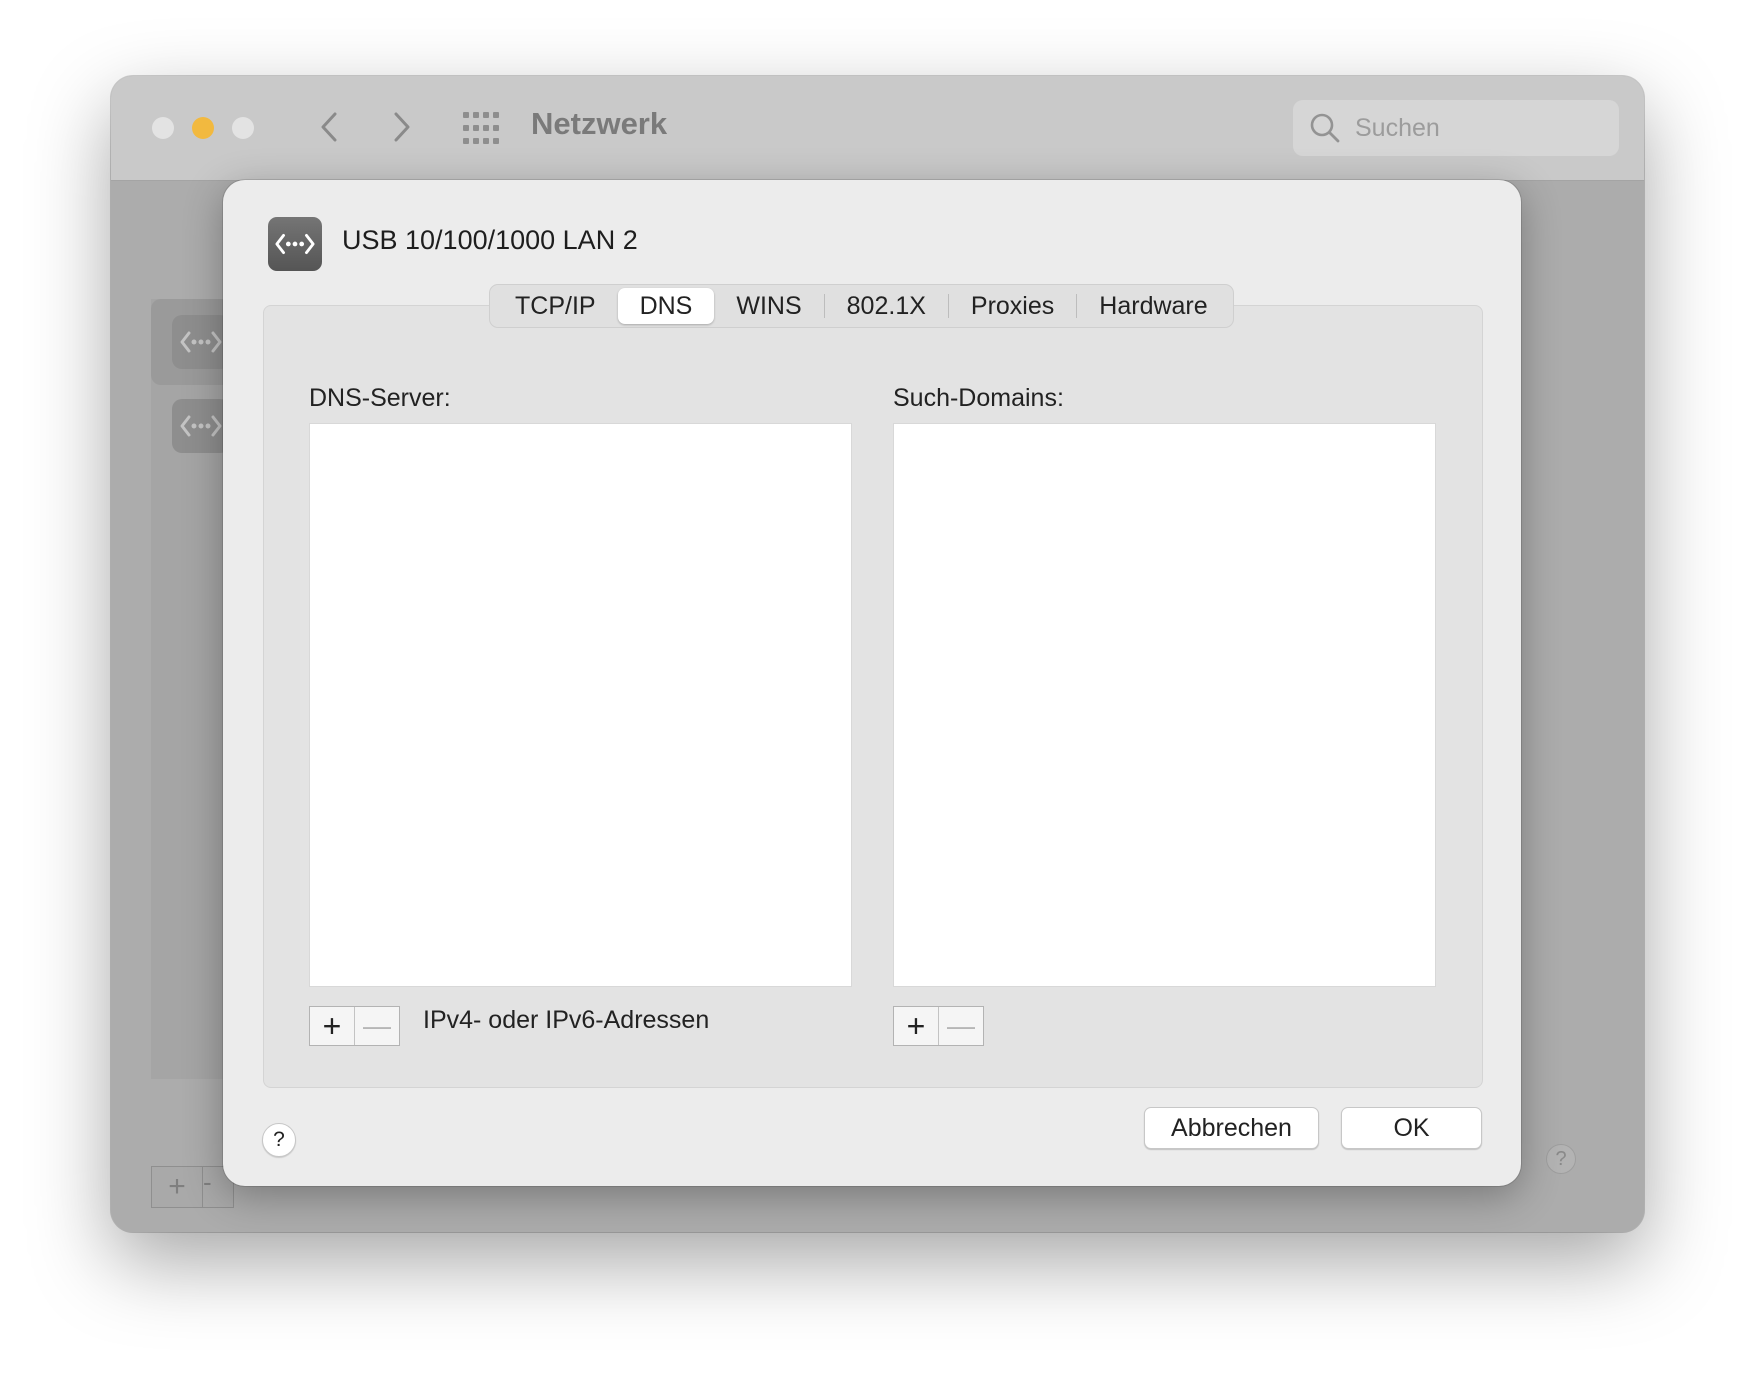  I want to click on dns-servers-list, so click(580, 705).